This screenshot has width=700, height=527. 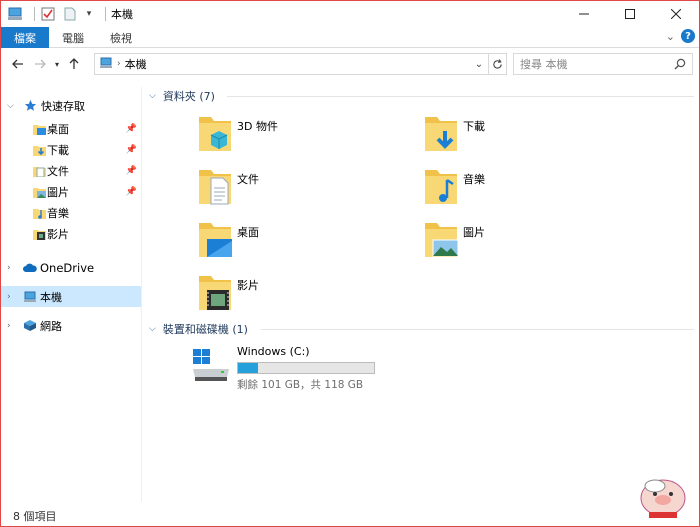 I want to click on search-input: 搜尋 本機, so click(x=544, y=64).